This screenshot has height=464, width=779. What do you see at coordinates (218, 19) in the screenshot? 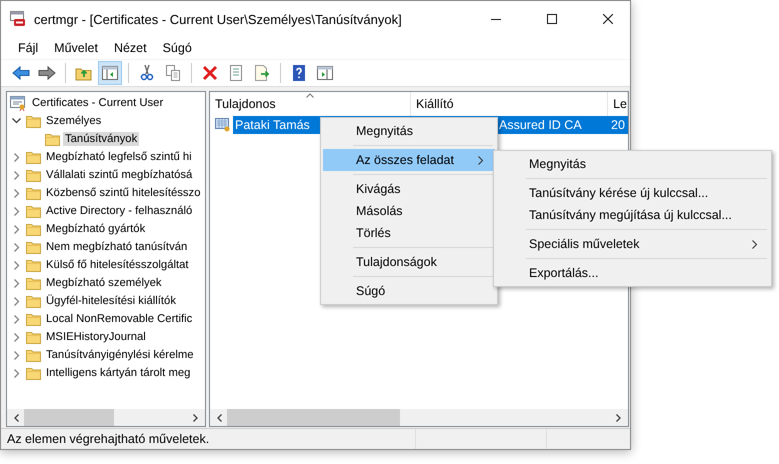
I see `window-title: certmgr - [Certificates - Current User\Személyes\Tanúsítványok]` at bounding box center [218, 19].